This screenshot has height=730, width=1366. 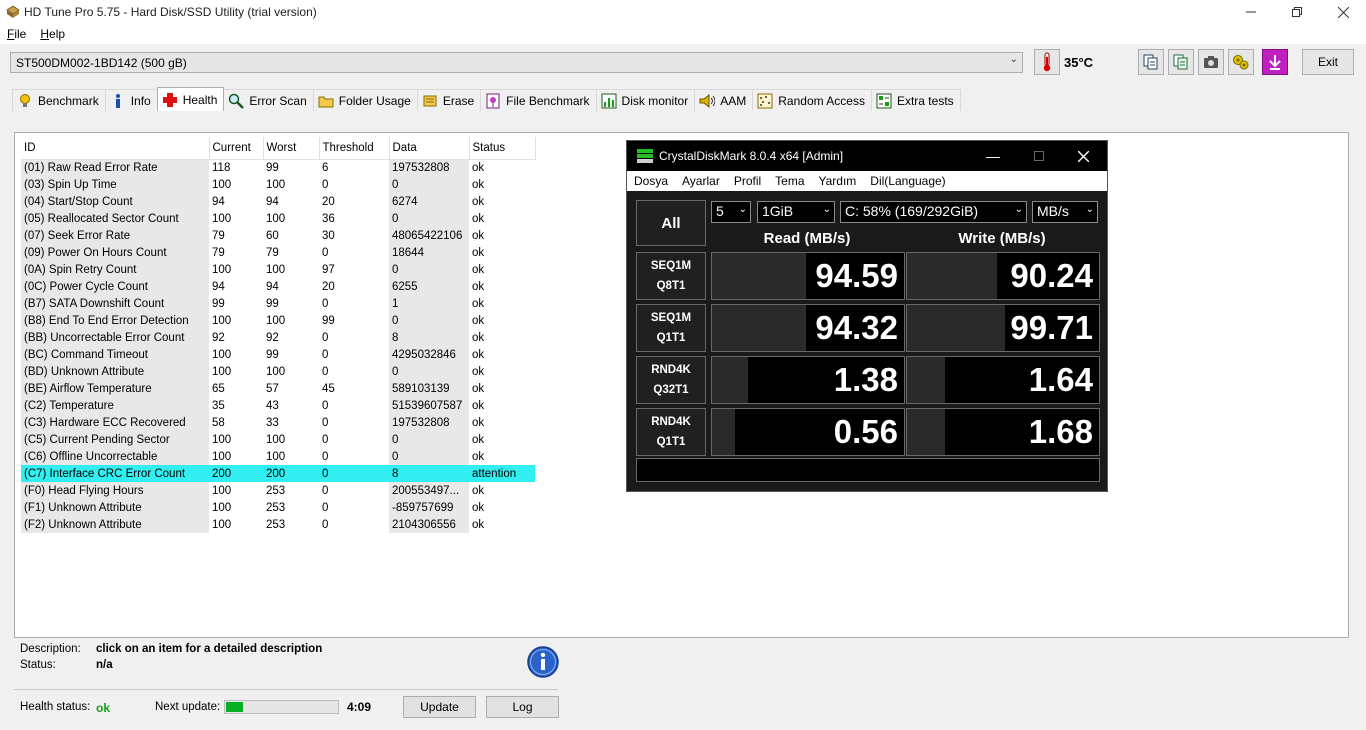 I want to click on cell-data: 6274, so click(x=429, y=201).